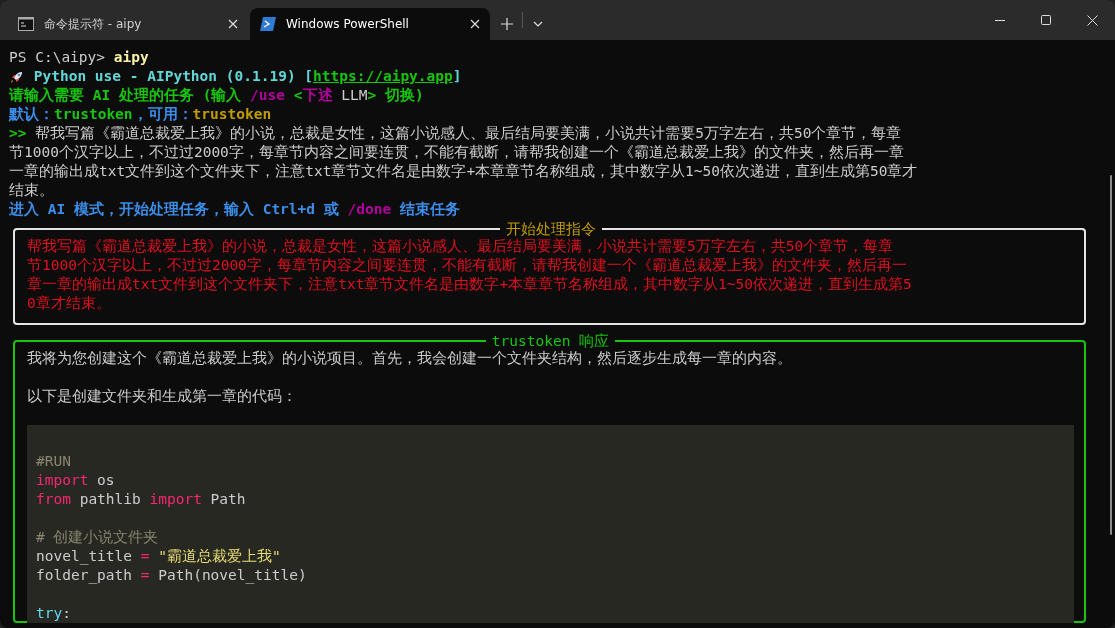 This screenshot has height=628, width=1115. I want to click on terminal-text: 进入 AI 模式，开始处理任务，输入 Ctrl+d 或, so click(174, 209).